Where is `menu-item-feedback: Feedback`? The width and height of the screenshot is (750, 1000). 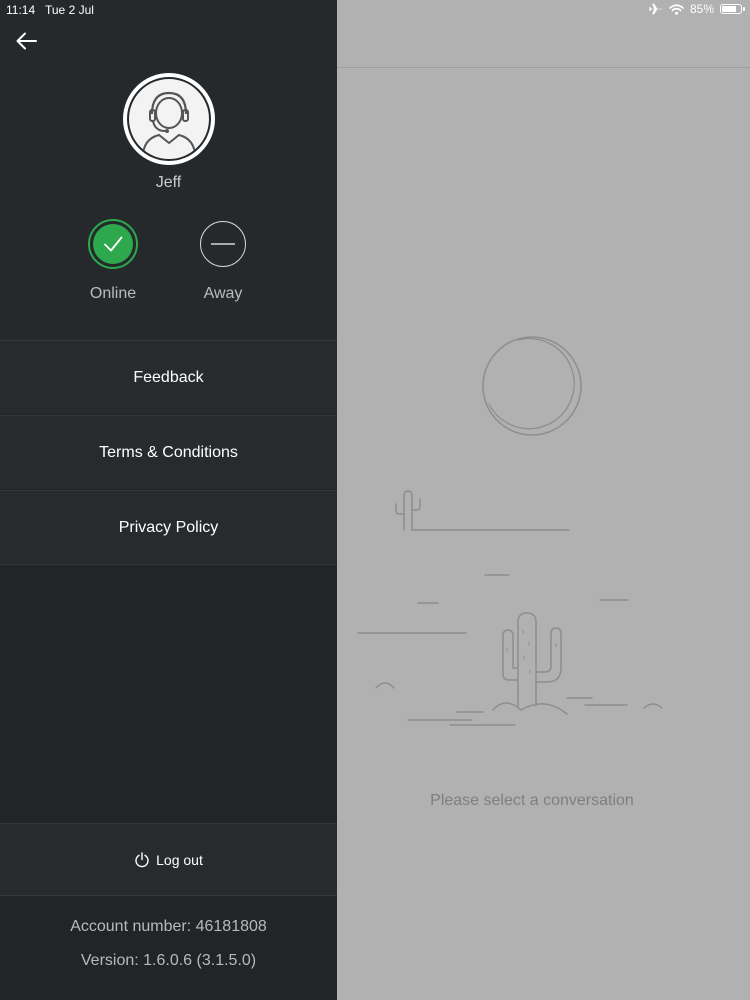
menu-item-feedback: Feedback is located at coordinates (168, 377).